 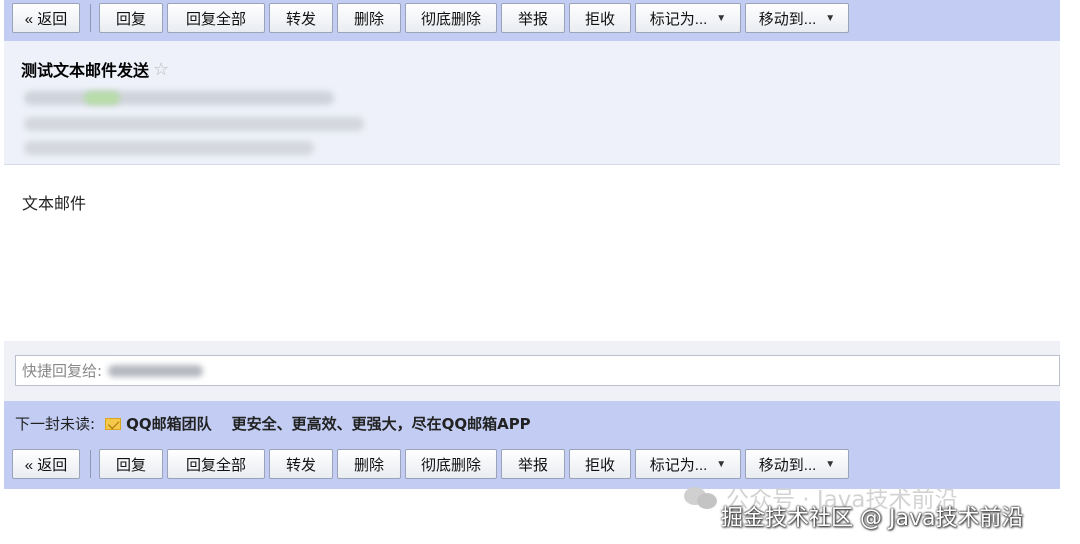 I want to click on next-unread-bar: 下一封未读: QQ邮箱团队 更安全、更高效、更强大，尽在QQ邮箱APP, so click(x=532, y=423).